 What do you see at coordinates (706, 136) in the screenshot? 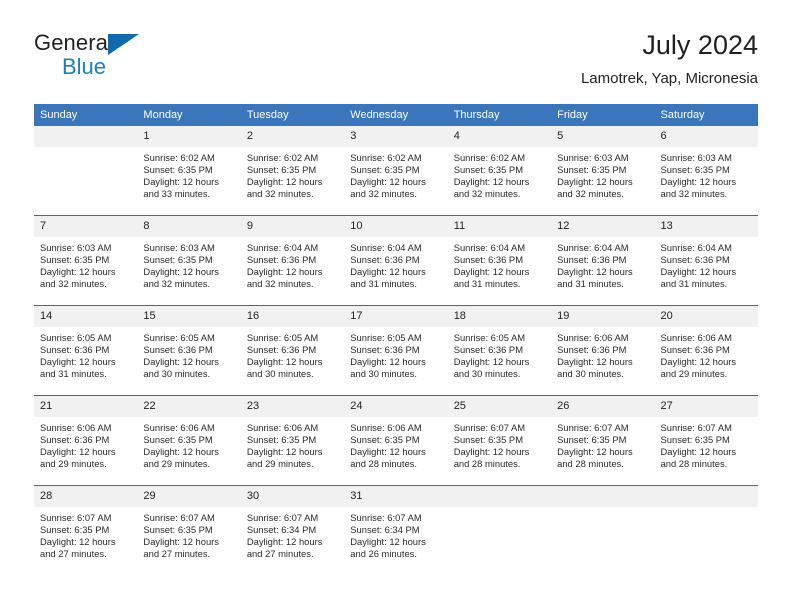
I see `day-number: 6` at bounding box center [706, 136].